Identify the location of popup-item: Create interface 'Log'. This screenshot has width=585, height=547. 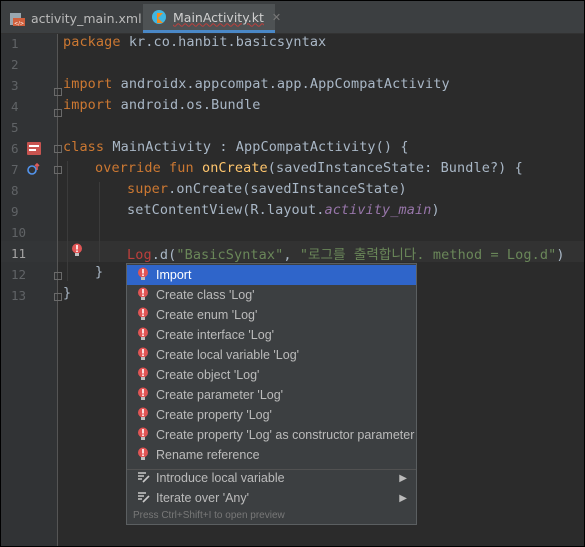
(271, 335).